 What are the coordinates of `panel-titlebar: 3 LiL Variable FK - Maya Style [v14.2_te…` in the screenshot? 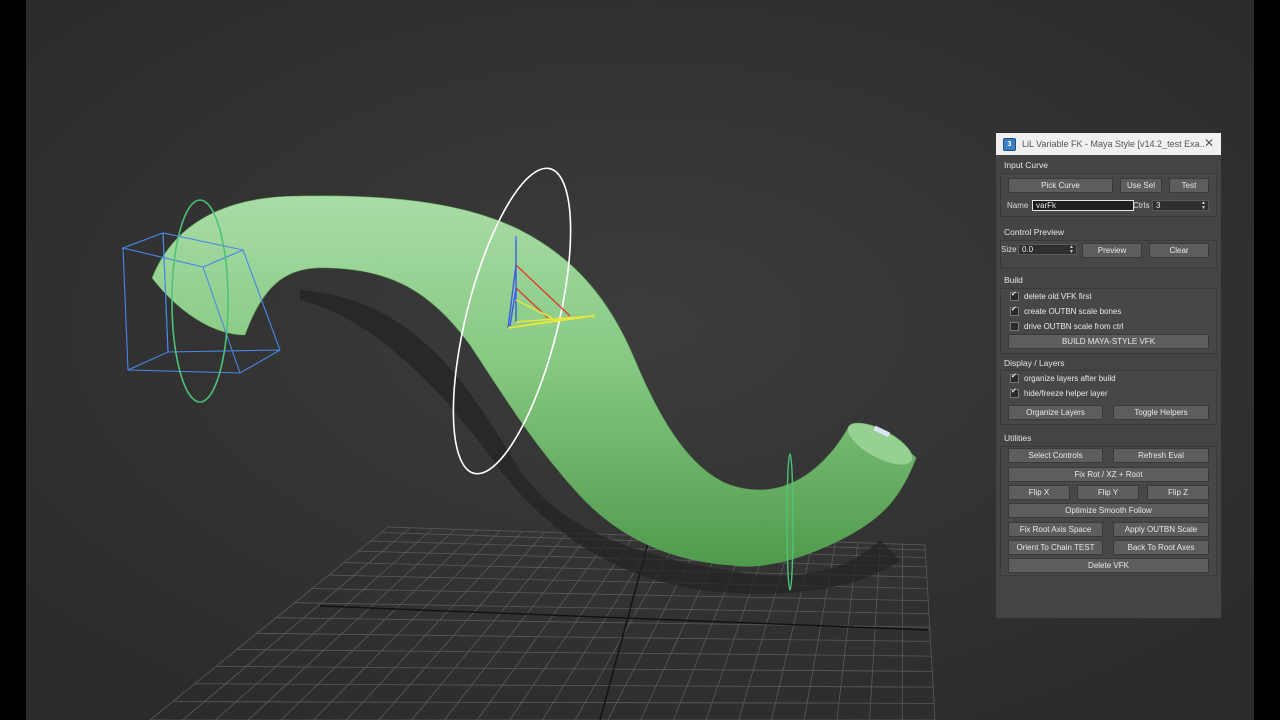 It's located at (1108, 144).